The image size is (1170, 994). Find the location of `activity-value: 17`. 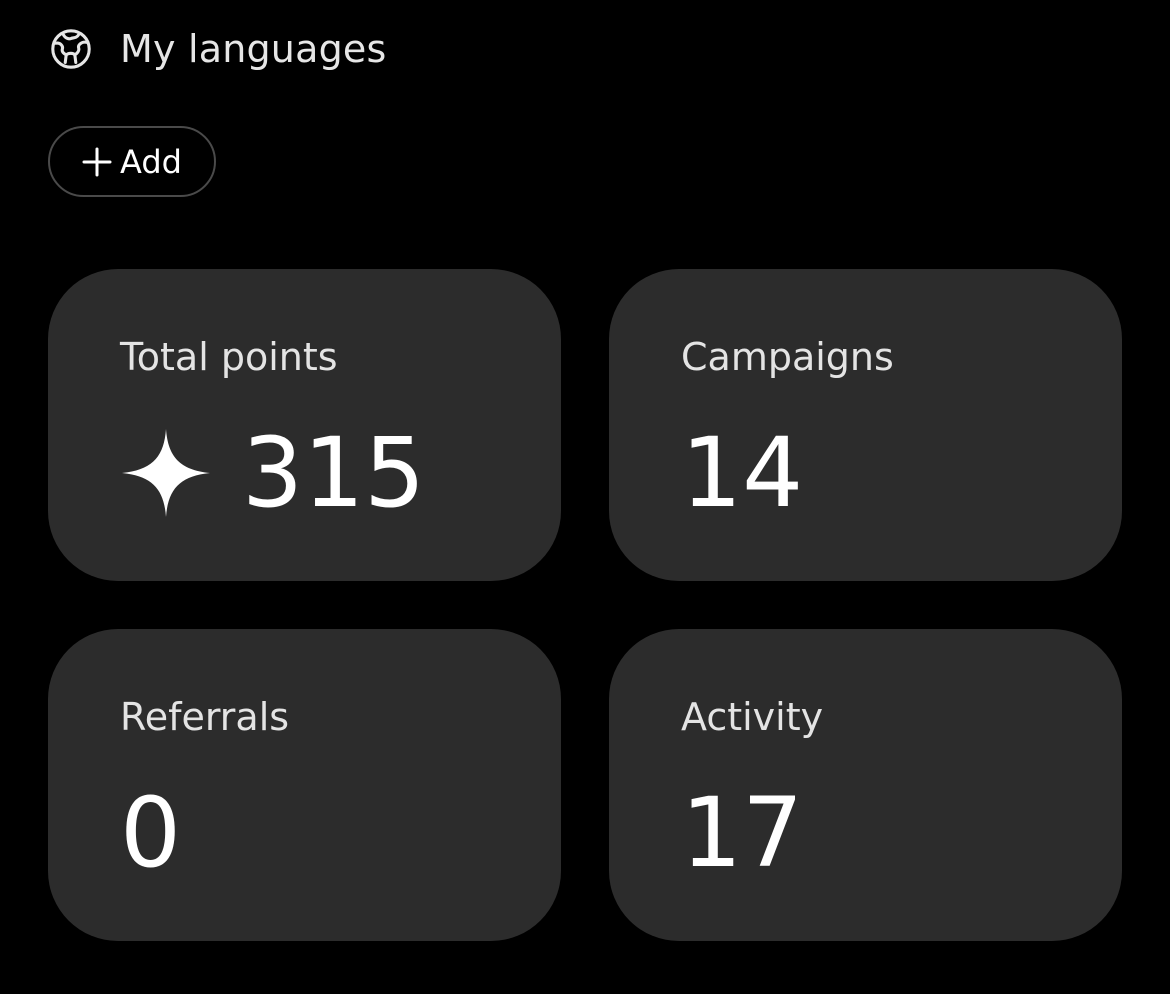

activity-value: 17 is located at coordinates (742, 833).